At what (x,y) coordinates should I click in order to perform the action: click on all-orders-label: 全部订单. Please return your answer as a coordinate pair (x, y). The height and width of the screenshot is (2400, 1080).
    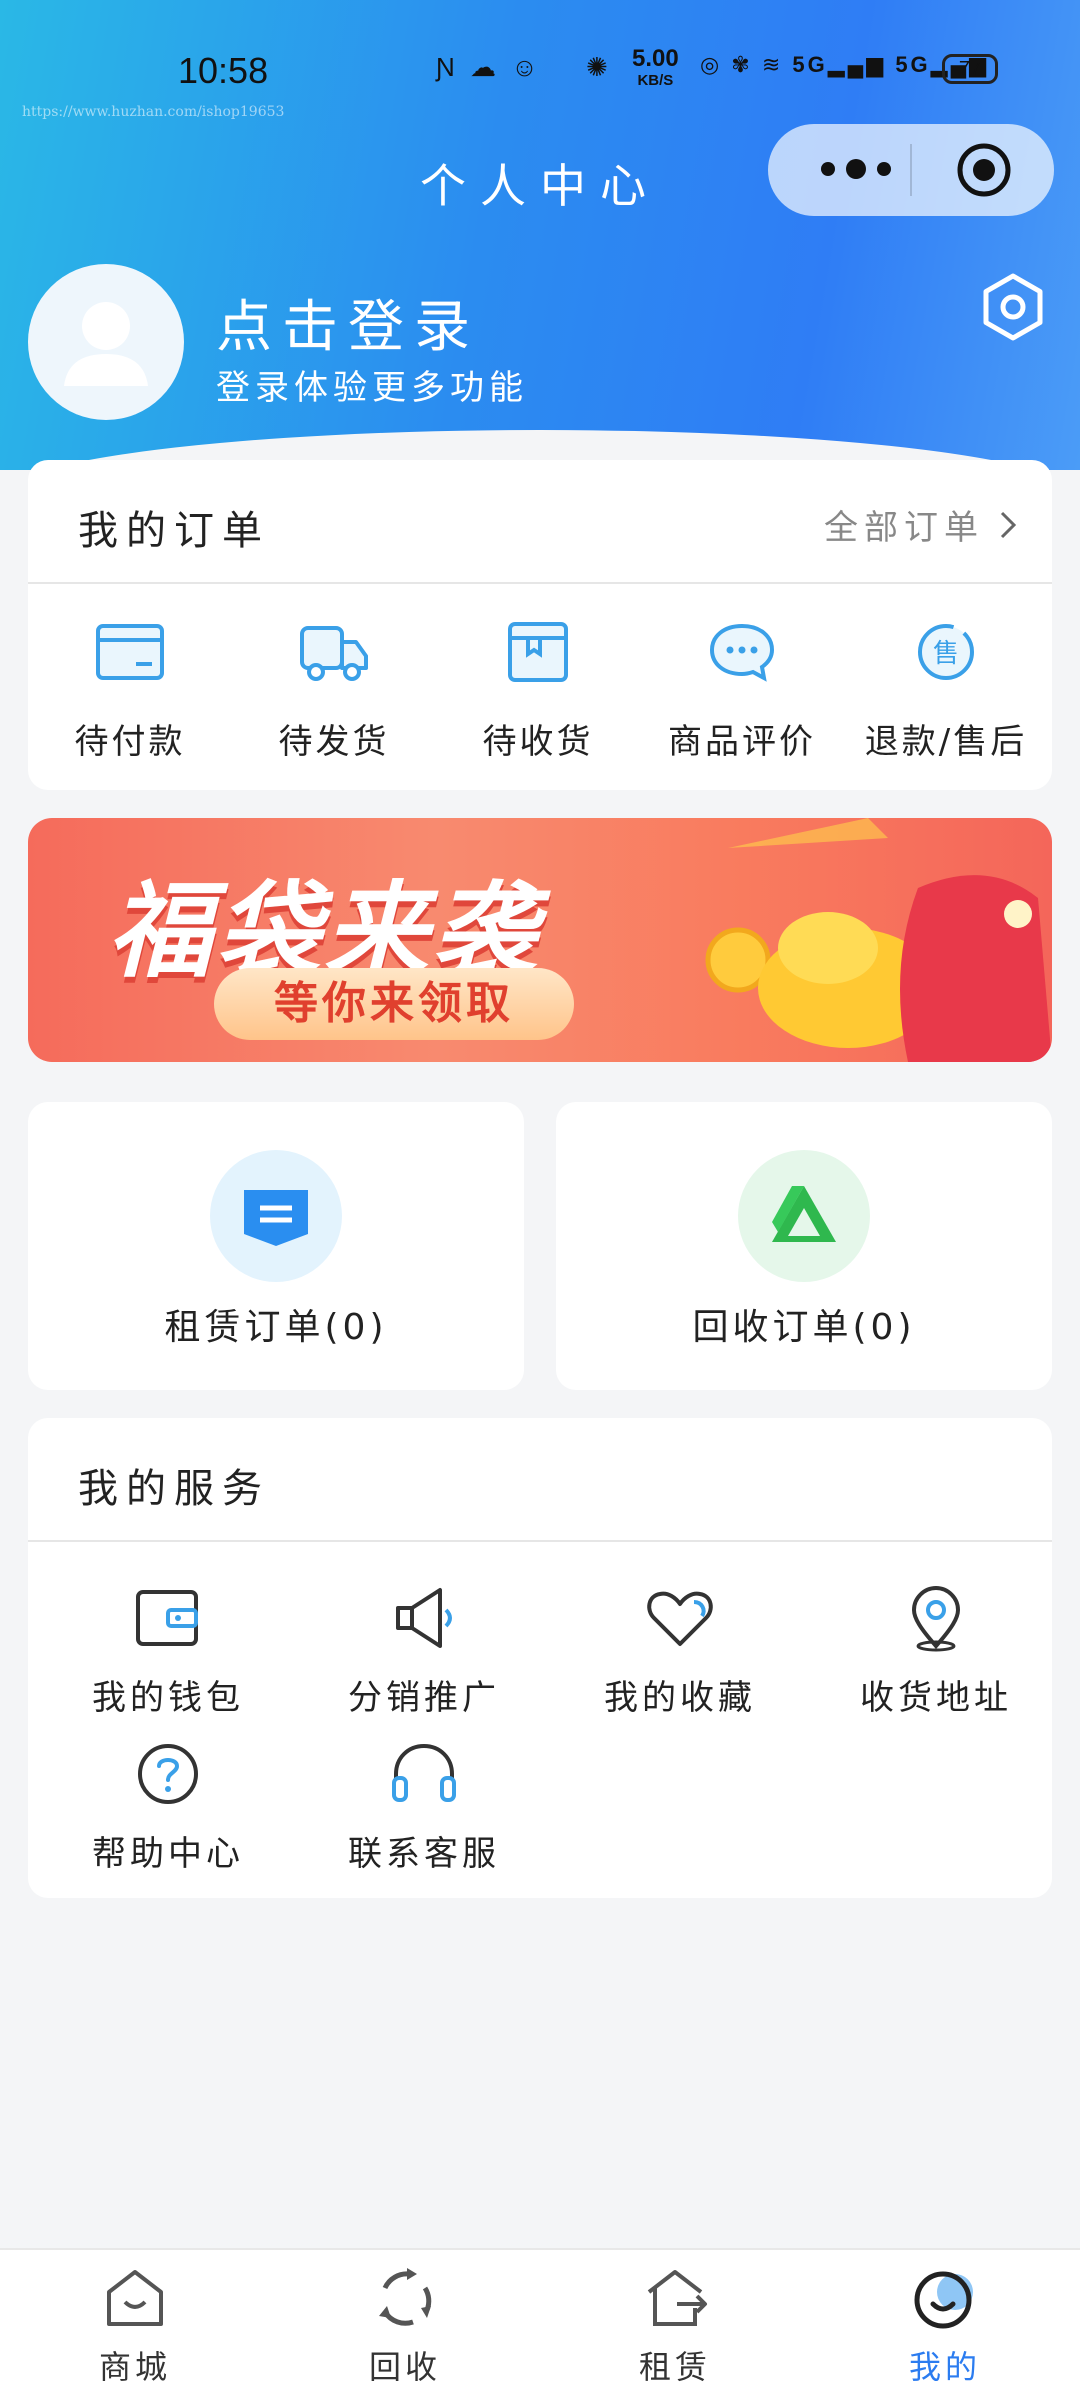
    Looking at the image, I should click on (904, 528).